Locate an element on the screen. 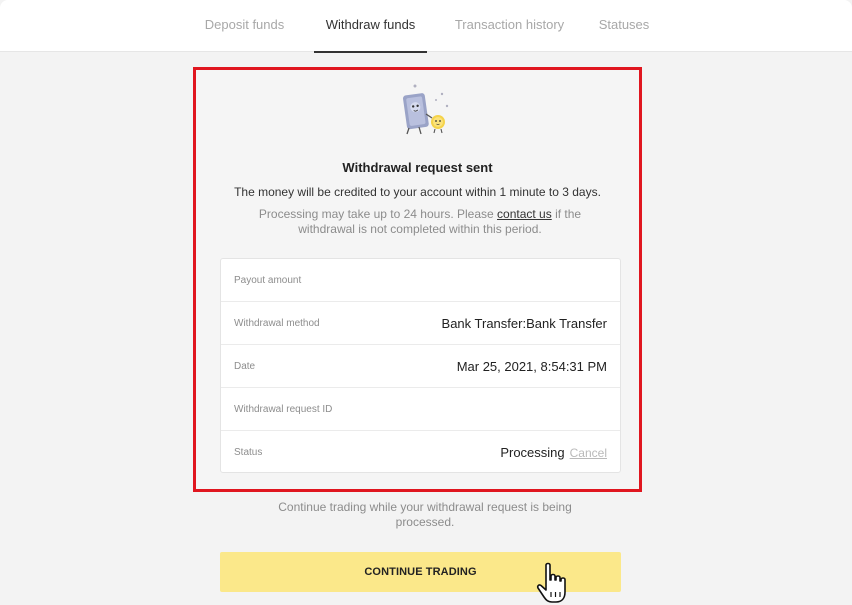 The height and width of the screenshot is (605, 852). tab-withdraw-funds: Withdraw funds is located at coordinates (370, 26).